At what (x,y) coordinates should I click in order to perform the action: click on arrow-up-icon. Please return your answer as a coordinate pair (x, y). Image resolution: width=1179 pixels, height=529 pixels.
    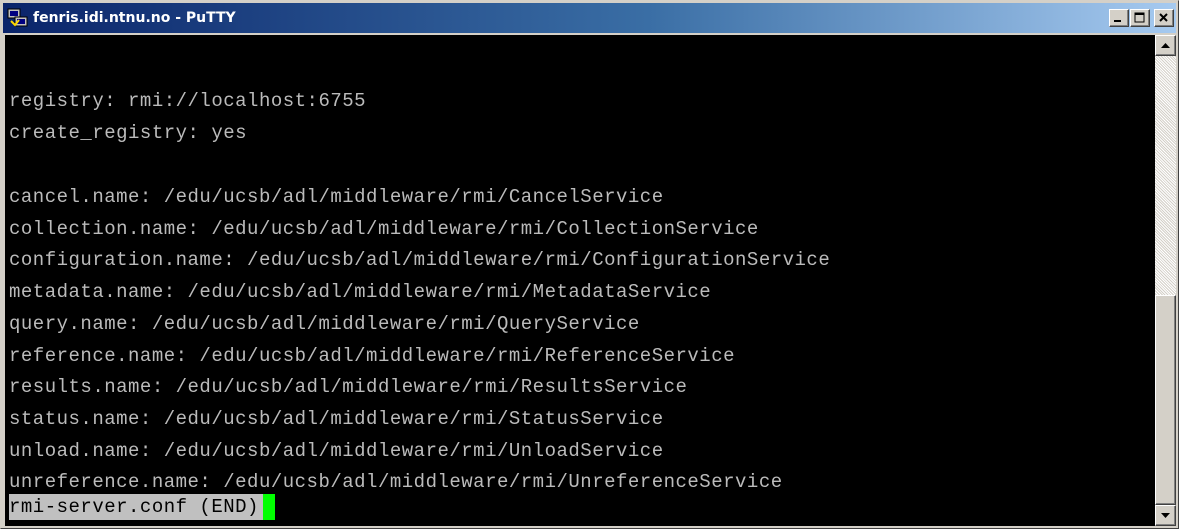
    Looking at the image, I should click on (1165, 45).